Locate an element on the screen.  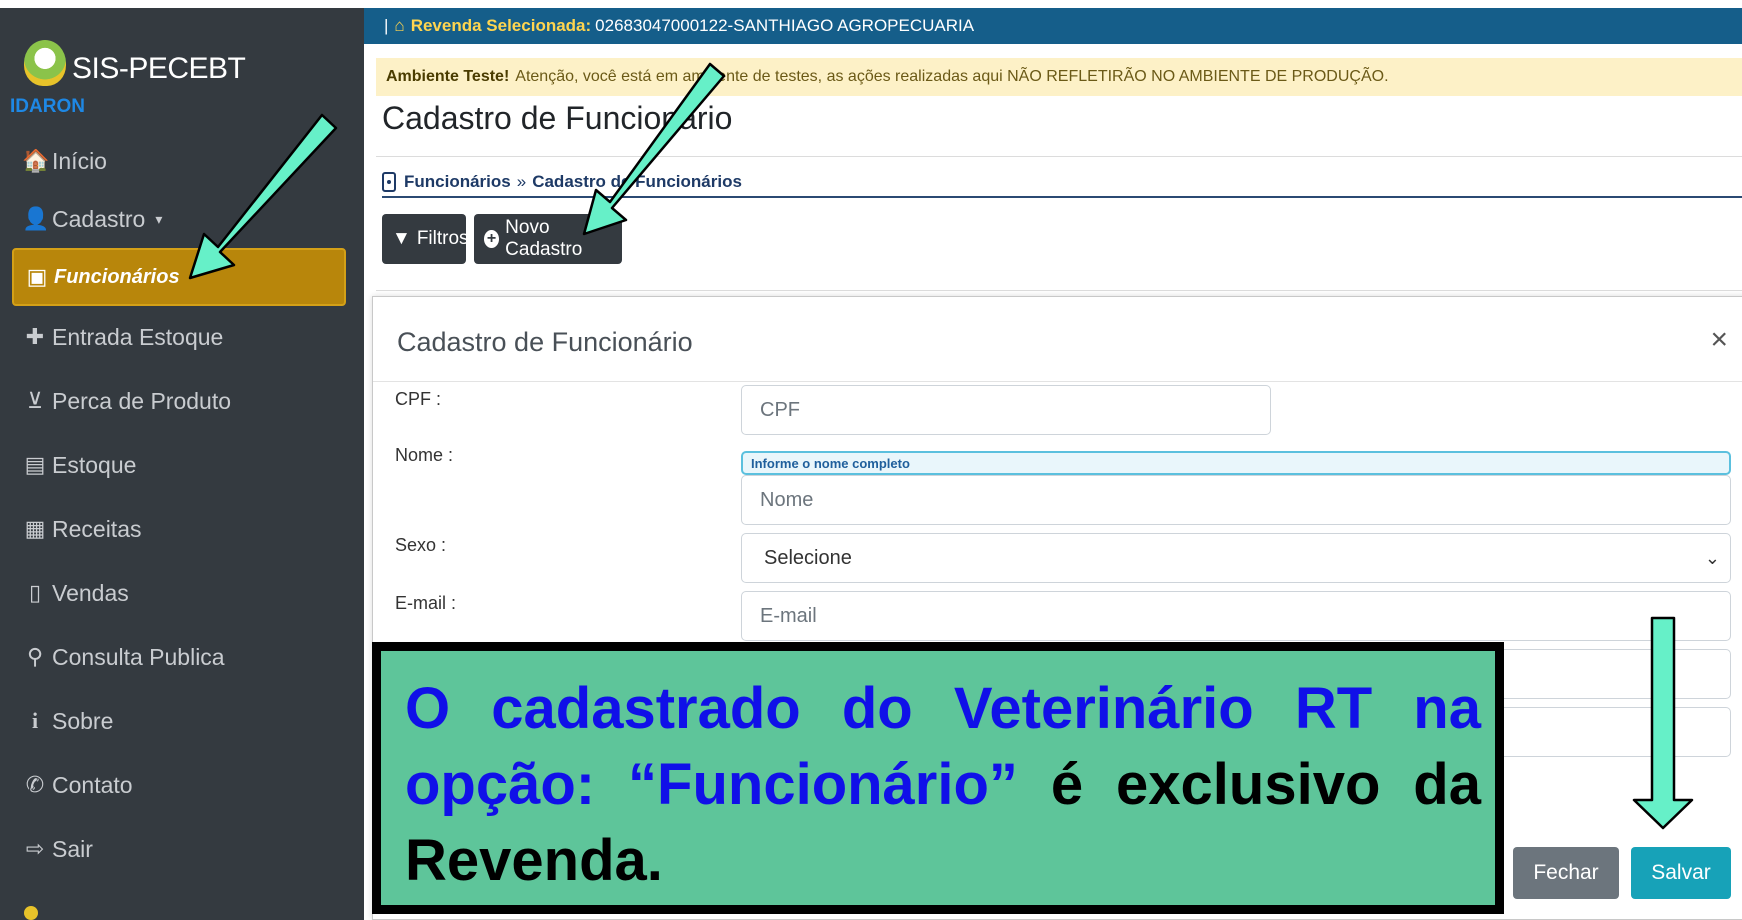
breadcrumb-current: Cadastro de Funcionários is located at coordinates (637, 181).